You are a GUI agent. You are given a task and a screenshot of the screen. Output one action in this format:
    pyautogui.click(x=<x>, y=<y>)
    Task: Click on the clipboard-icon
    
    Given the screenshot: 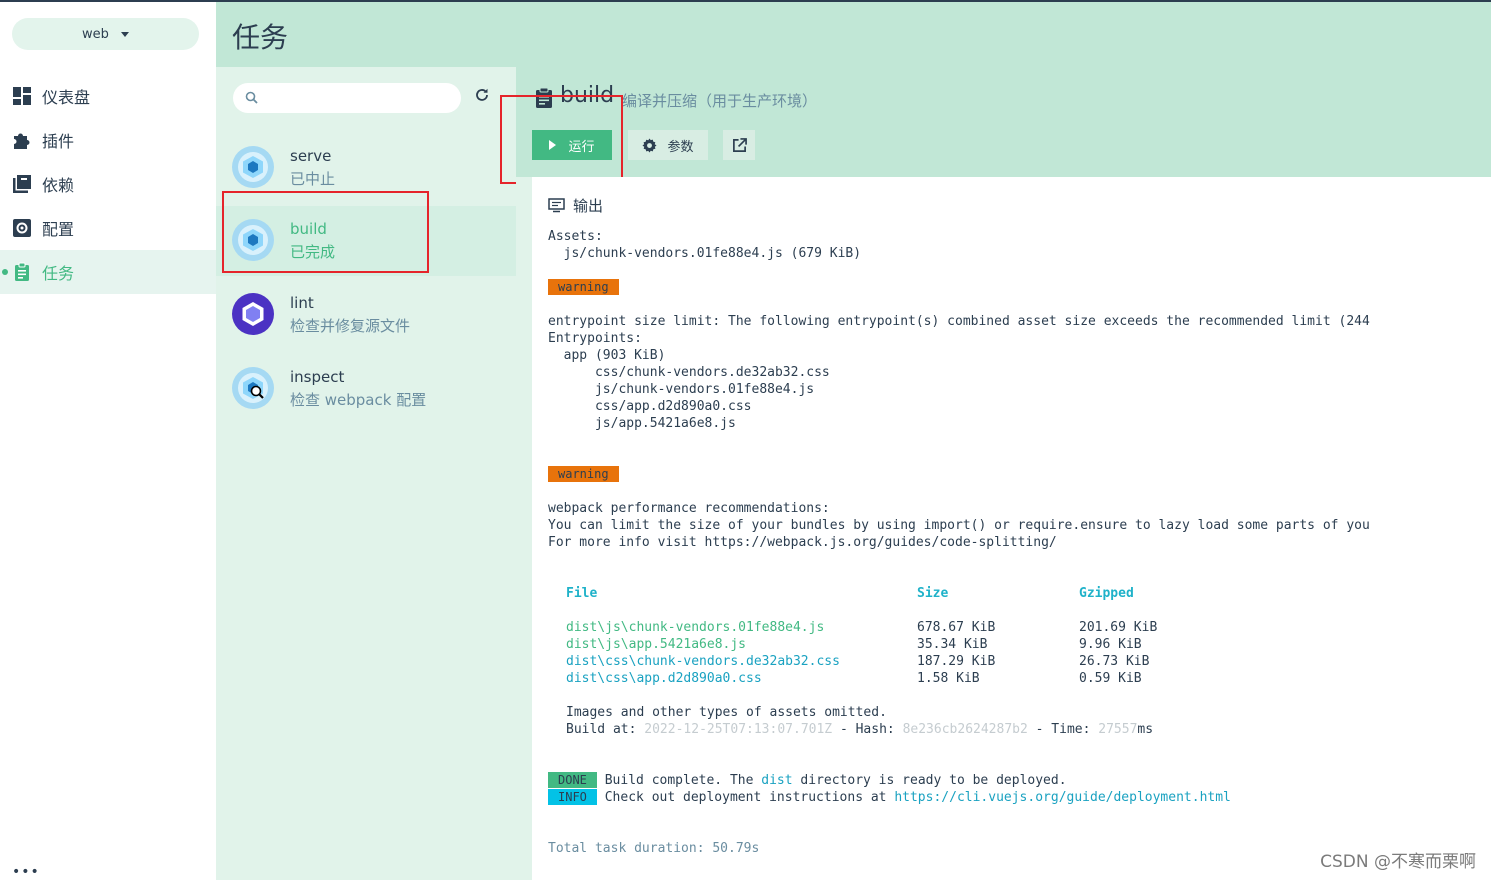 What is the action you would take?
    pyautogui.click(x=22, y=272)
    